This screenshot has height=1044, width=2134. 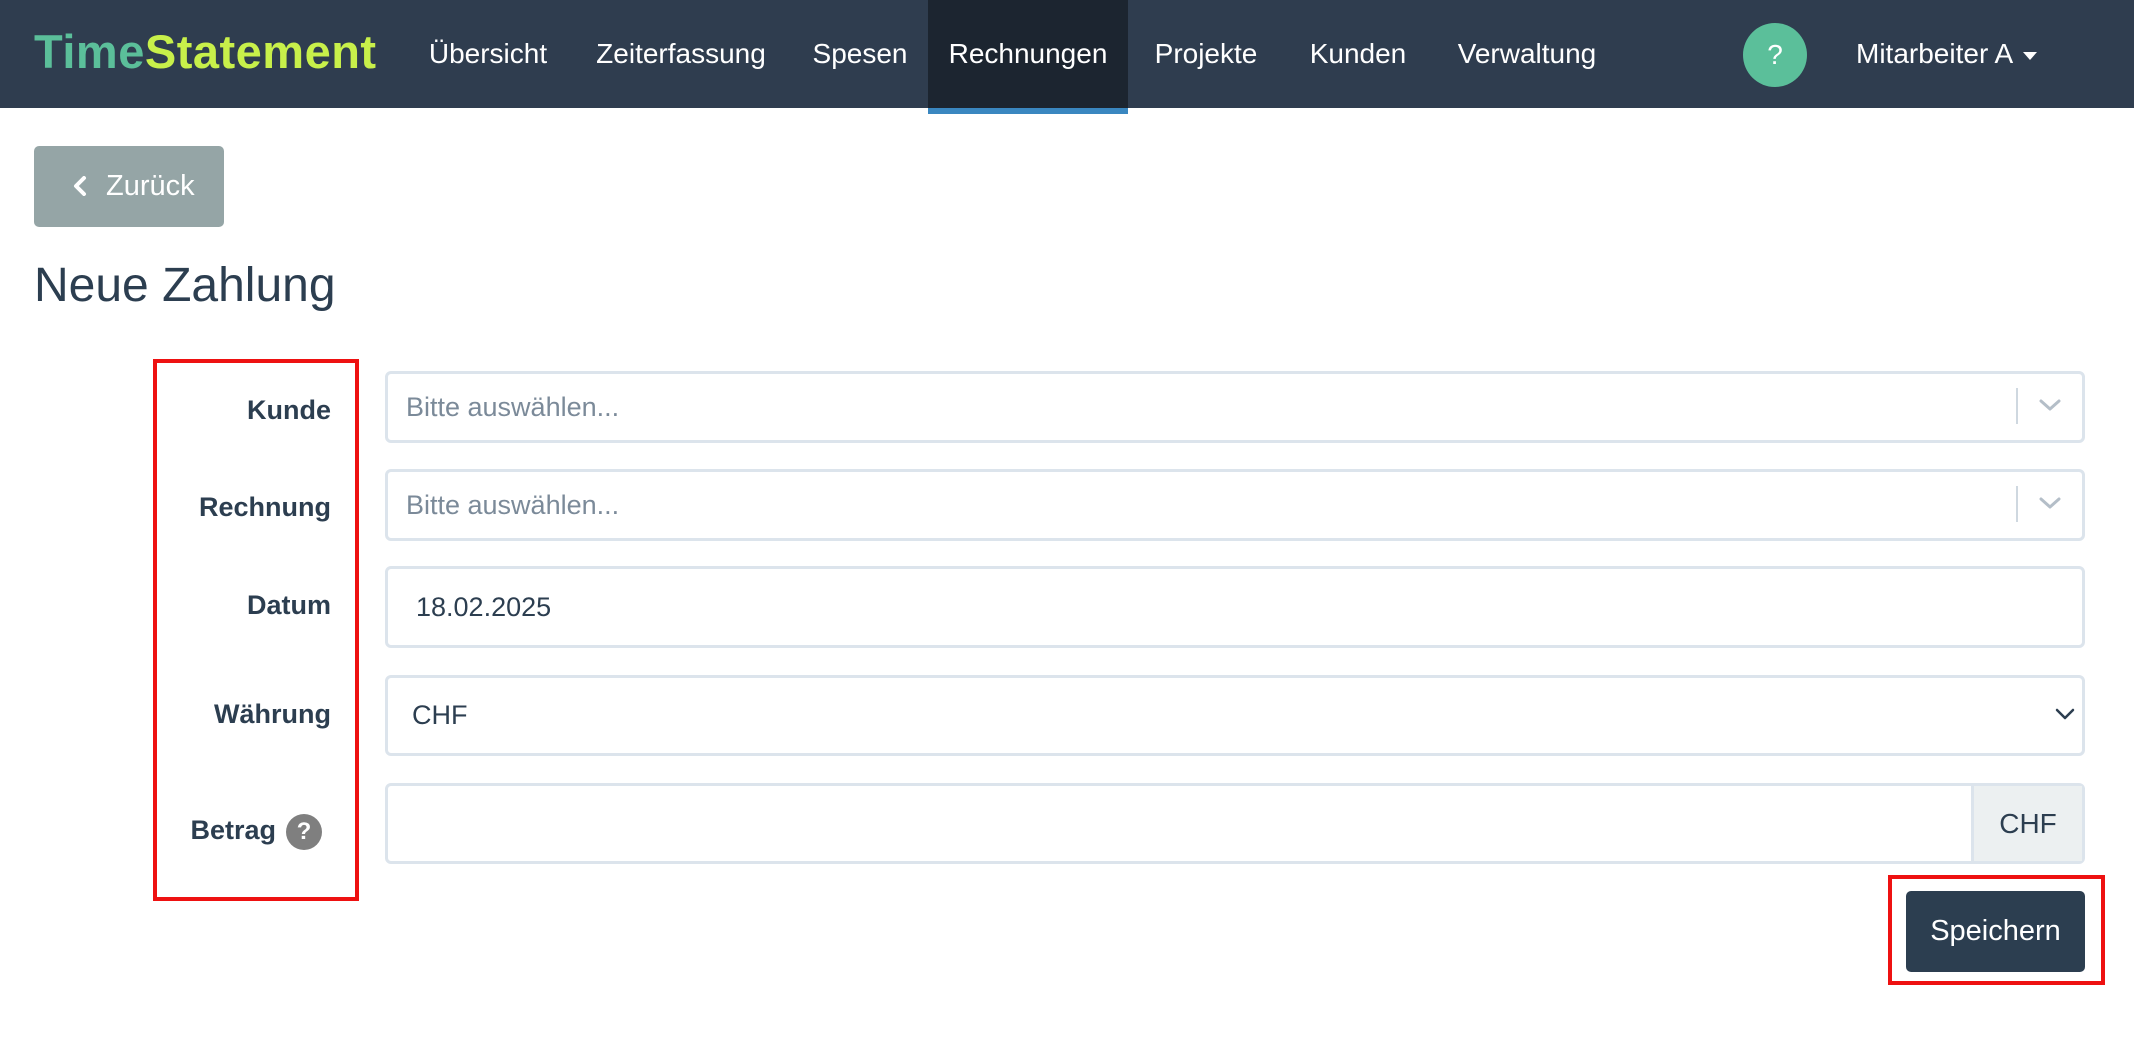 What do you see at coordinates (484, 606) in the screenshot?
I see `datum-input-value: 18.02.2025` at bounding box center [484, 606].